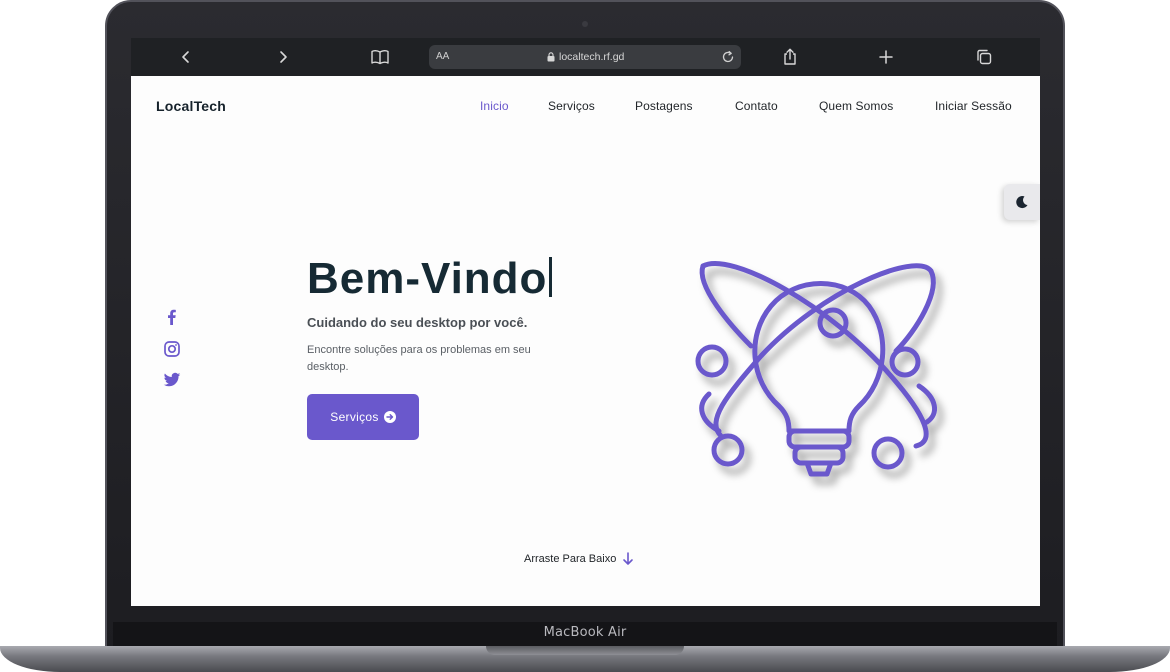  Describe the element at coordinates (664, 106) in the screenshot. I see `nav-item-postagens: Postagens` at that location.